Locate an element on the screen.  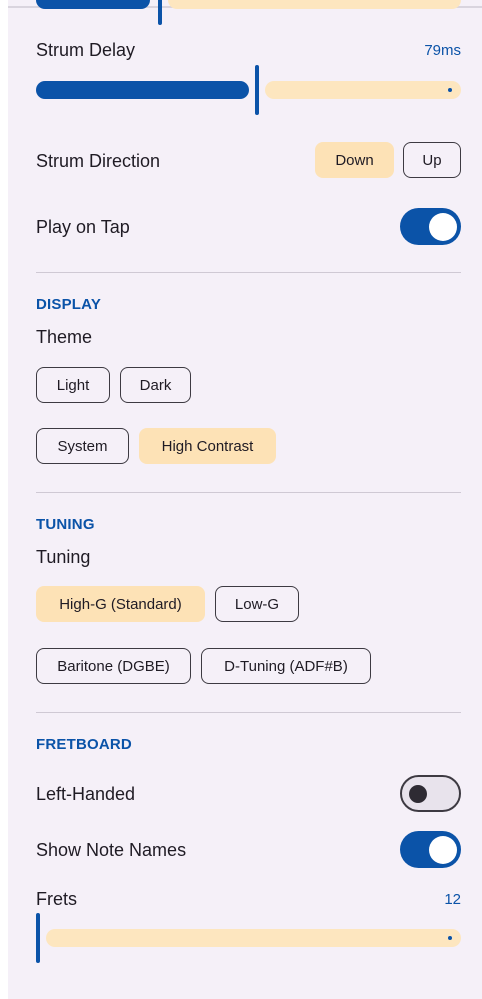
theme-high-contrast-button: High Contrast is located at coordinates (207, 446).